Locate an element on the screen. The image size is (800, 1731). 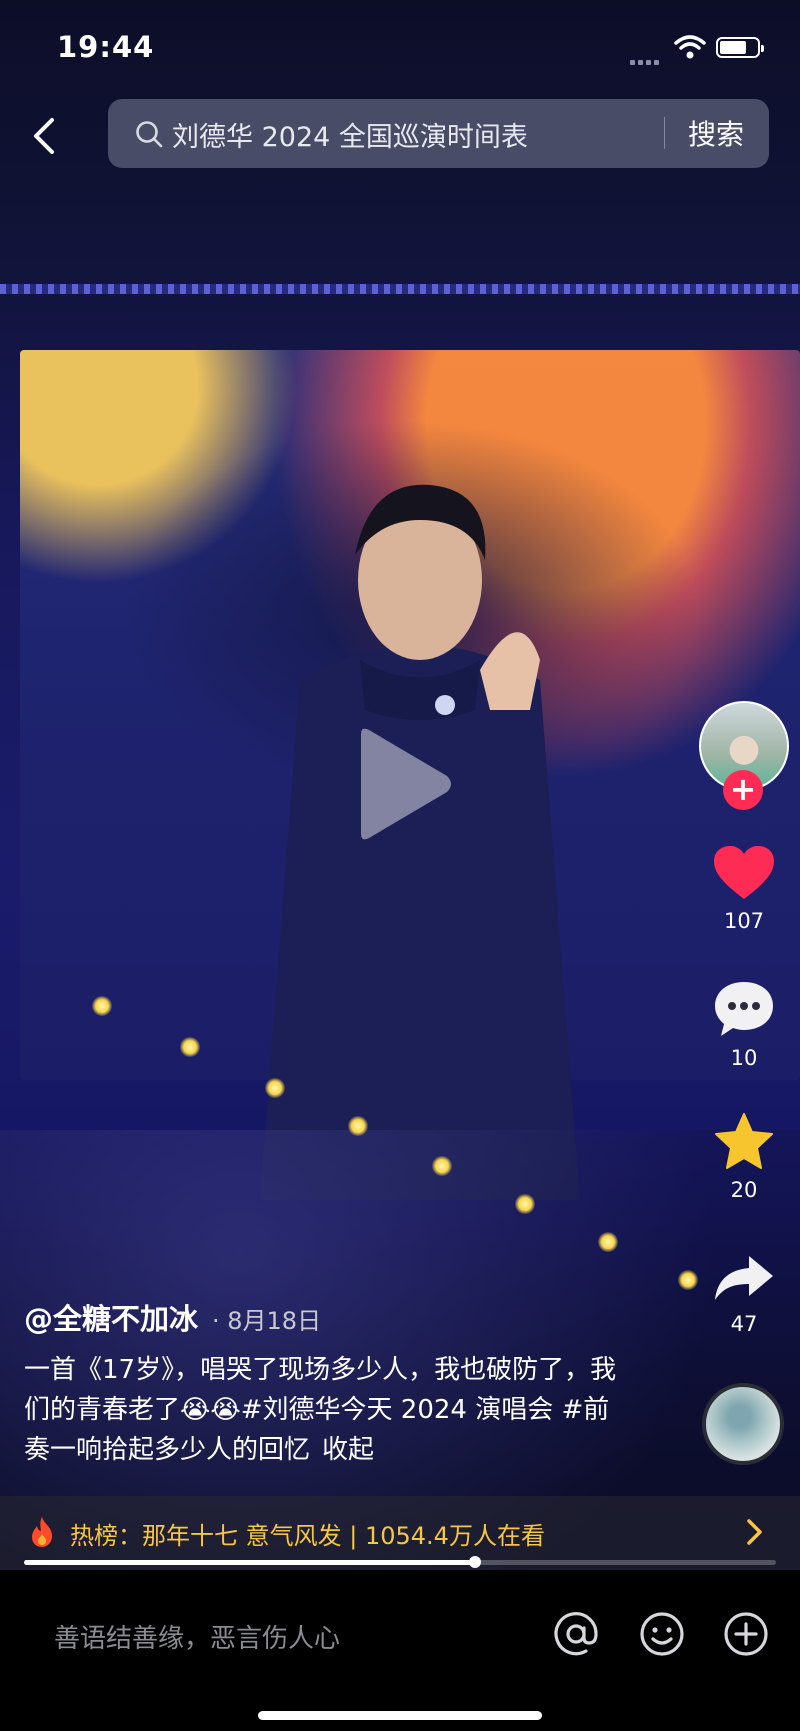
hot-list-text: 热榜：那年十七 意气风发 | 1054.4万人在看 is located at coordinates (307, 1536).